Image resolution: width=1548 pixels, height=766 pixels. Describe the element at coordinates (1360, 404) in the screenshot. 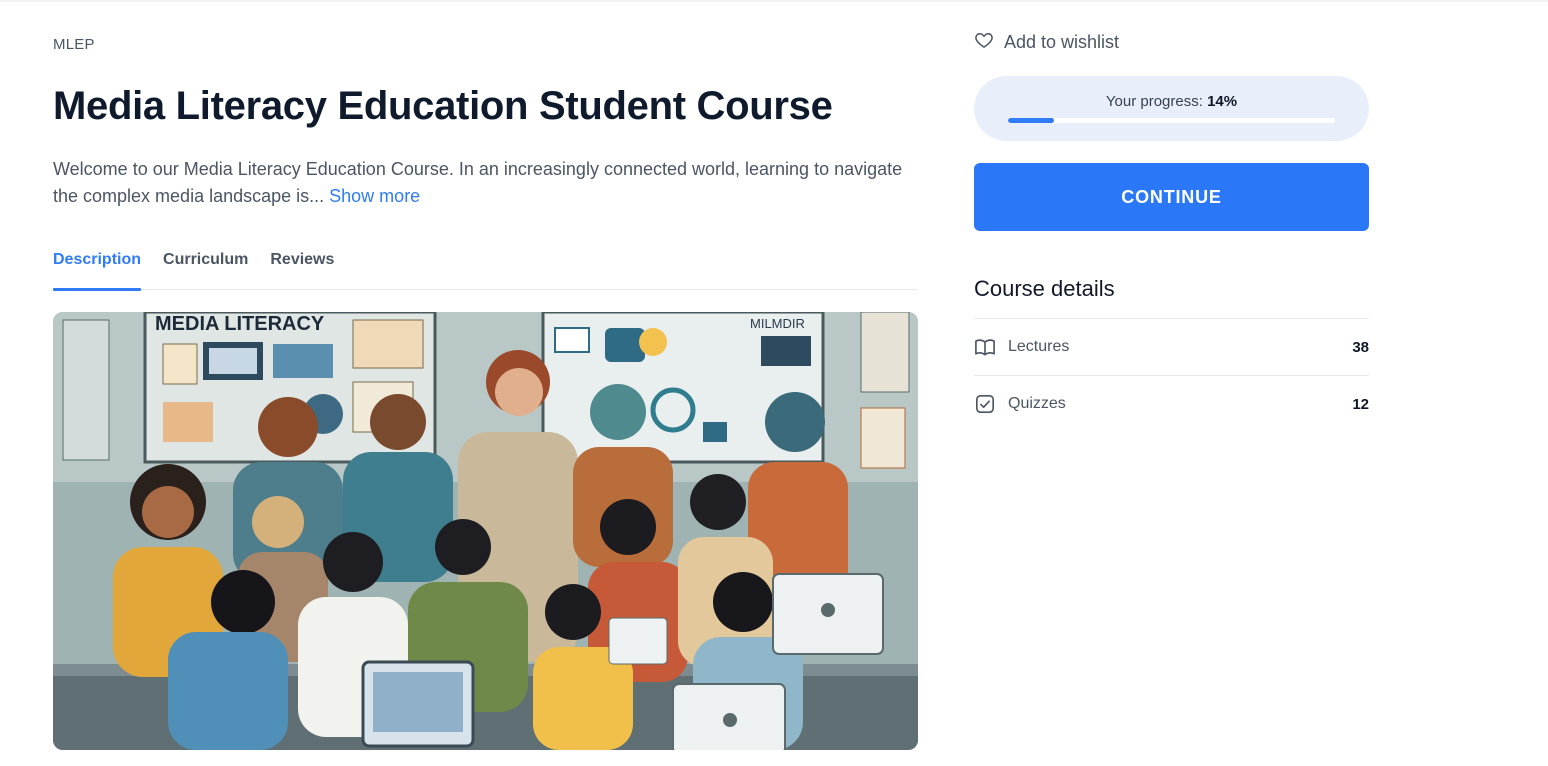

I see `detail-count: 12` at that location.